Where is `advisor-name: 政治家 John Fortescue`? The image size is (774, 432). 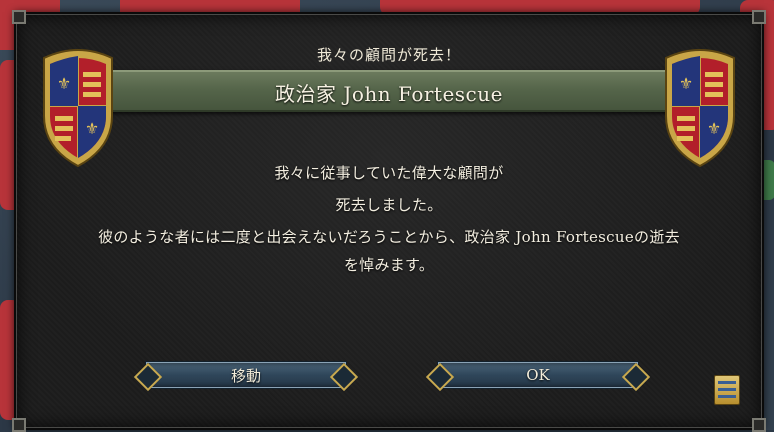
advisor-name: 政治家 John Fortescue is located at coordinates (389, 94).